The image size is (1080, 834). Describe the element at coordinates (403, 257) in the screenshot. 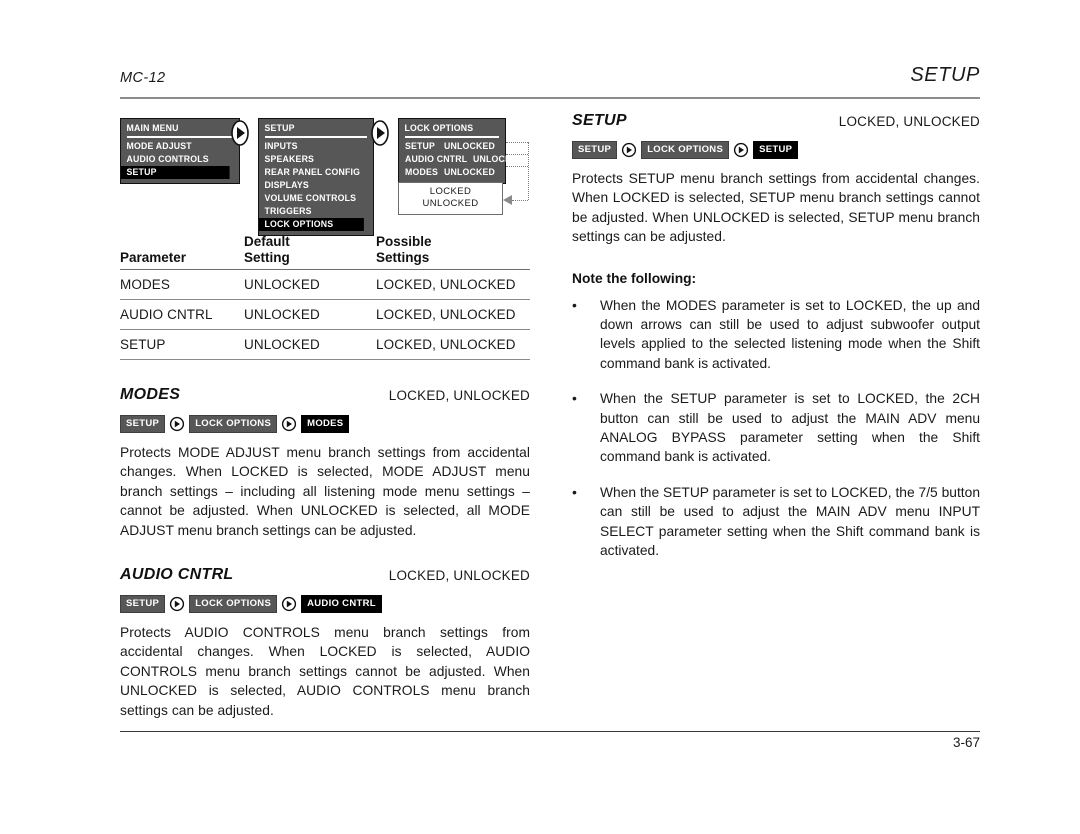

I see `table-header-possible-line2: Settings` at that location.